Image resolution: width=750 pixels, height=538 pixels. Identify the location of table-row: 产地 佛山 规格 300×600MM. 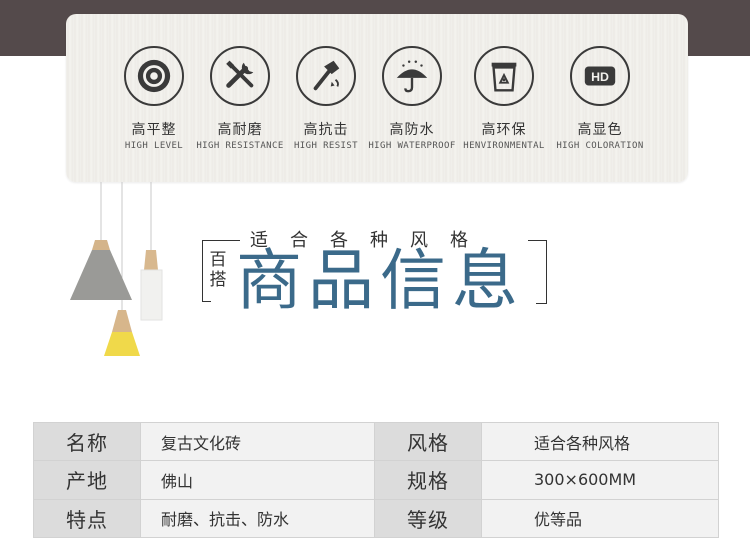
(376, 480).